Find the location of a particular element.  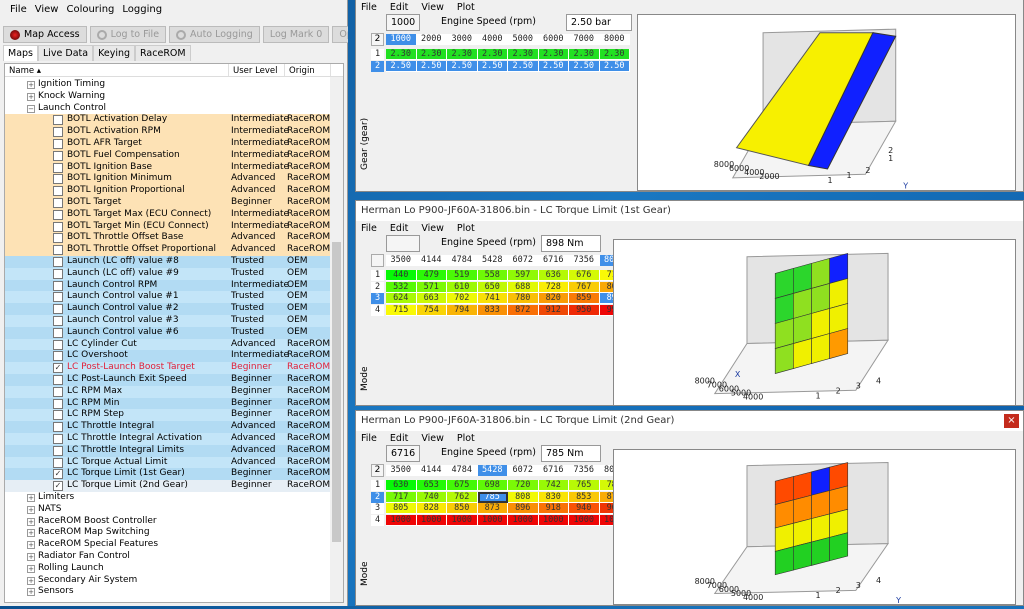

open-button: Ope is located at coordinates (340, 34).